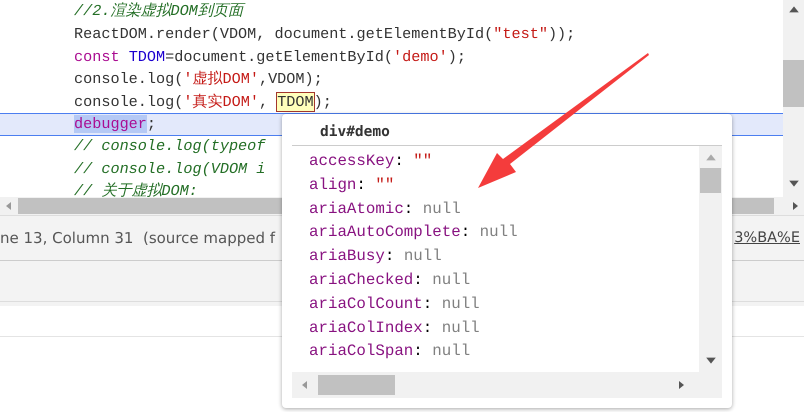 This screenshot has width=804, height=412. I want to click on cursor-position: ne 13, Column 31 (source mapped f, so click(138, 238).